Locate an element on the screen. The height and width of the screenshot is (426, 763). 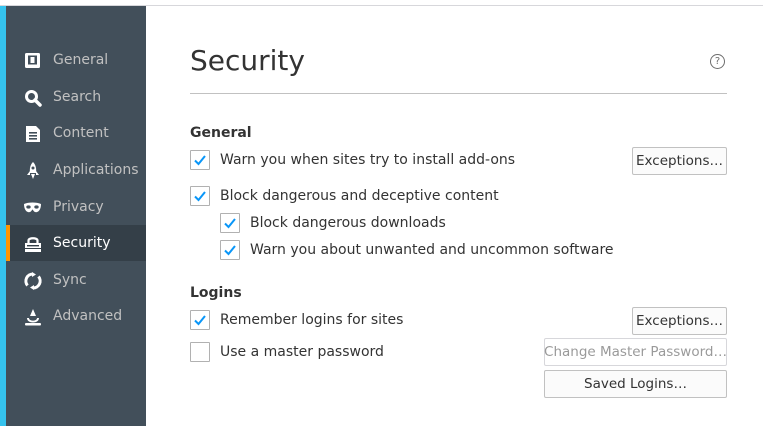
sidebar-item-privacy: Privacy is located at coordinates (76, 207).